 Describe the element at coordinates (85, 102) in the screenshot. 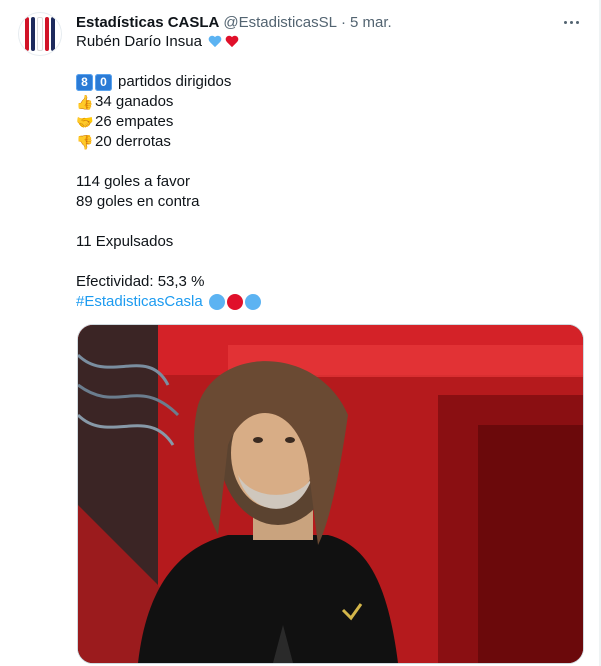

I see `thumbs-up-icon: 👍` at that location.